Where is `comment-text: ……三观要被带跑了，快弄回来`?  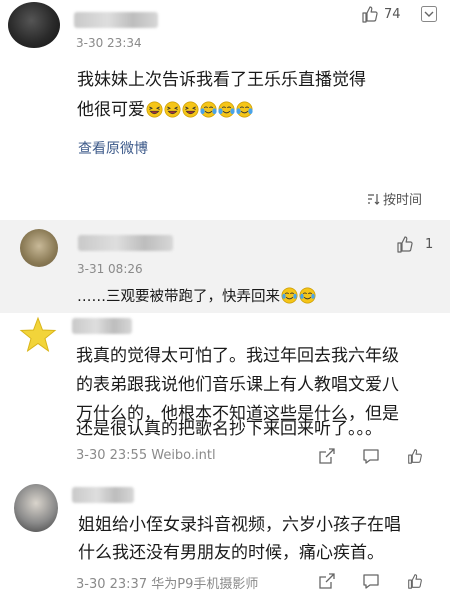
comment-text: ……三观要被带跑了，快弄回来 is located at coordinates (178, 297).